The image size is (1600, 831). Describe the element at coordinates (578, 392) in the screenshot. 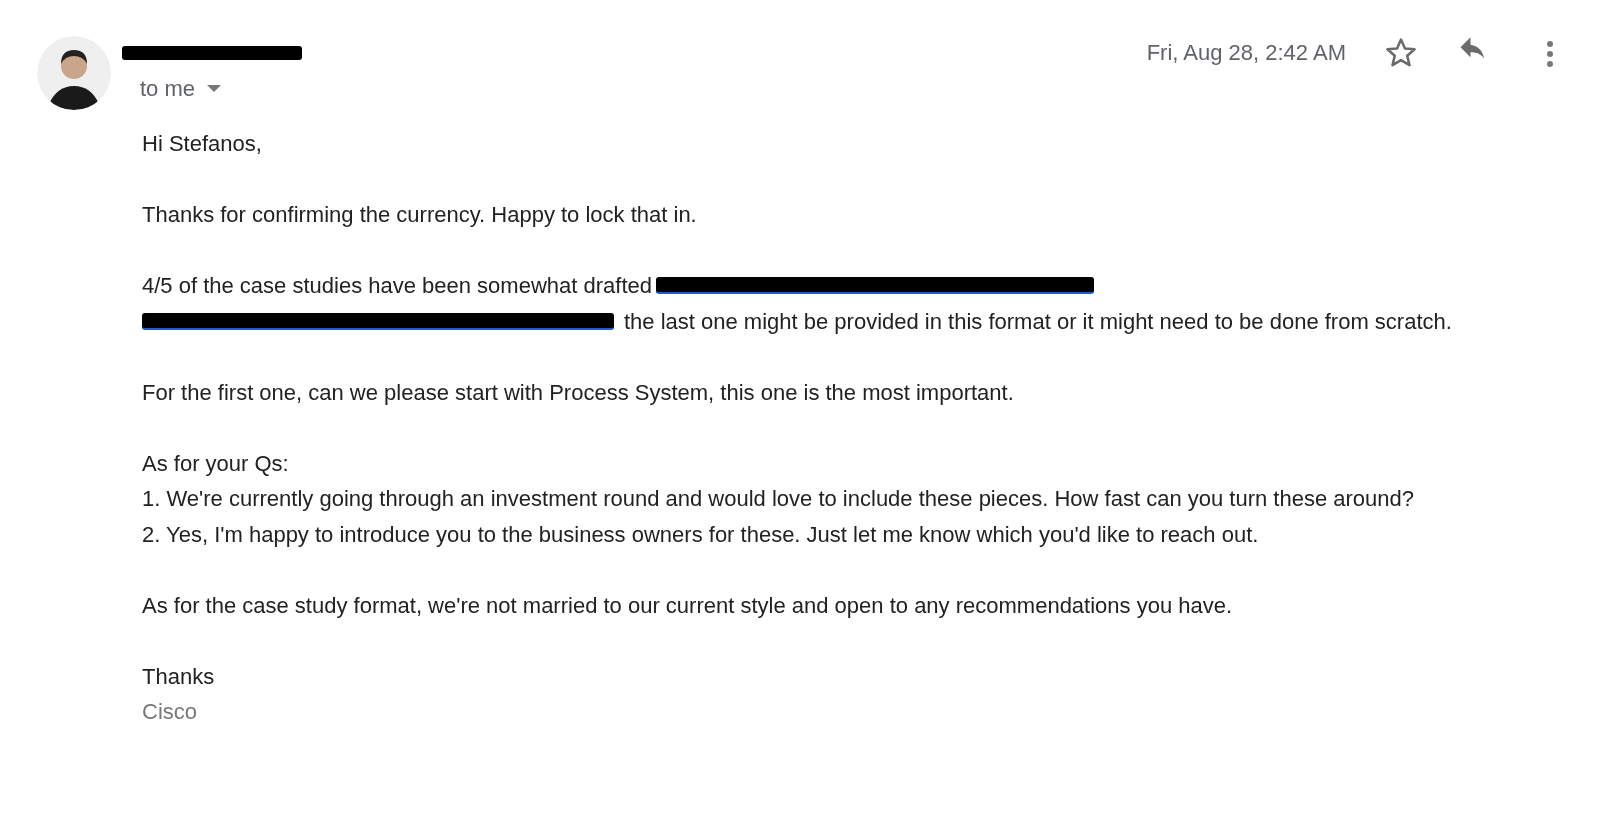

I see `message-paragraph: For the first one, can we please start with Process System, this one is the most important.` at that location.